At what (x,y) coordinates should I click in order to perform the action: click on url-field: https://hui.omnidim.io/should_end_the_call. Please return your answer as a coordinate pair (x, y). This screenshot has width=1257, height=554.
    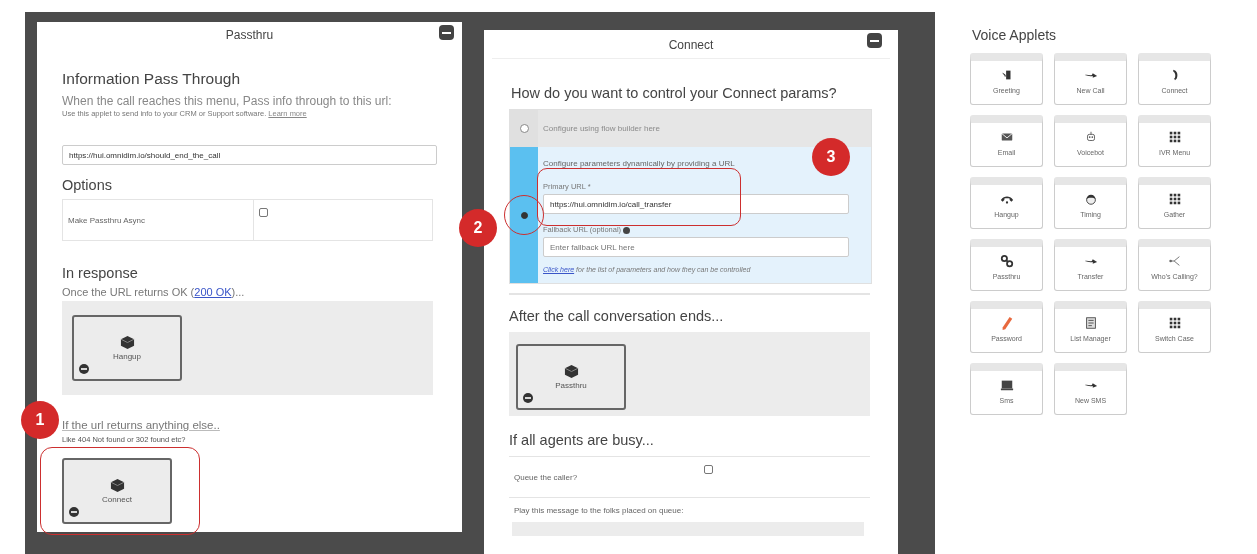
    Looking at the image, I should click on (249, 155).